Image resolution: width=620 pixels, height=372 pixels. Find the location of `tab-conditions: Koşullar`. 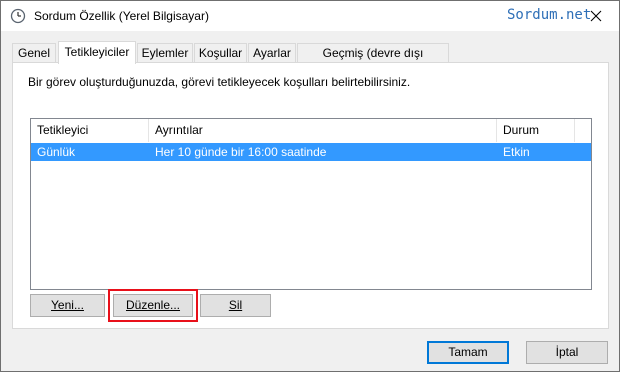

tab-conditions: Koşullar is located at coordinates (220, 53).